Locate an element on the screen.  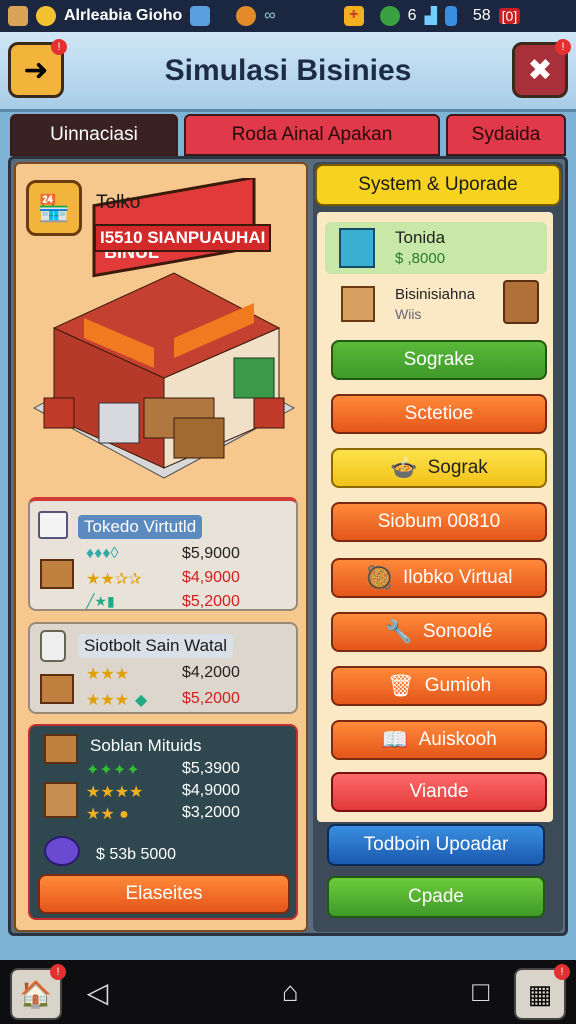
gem-icon is located at coordinates (62, 851).